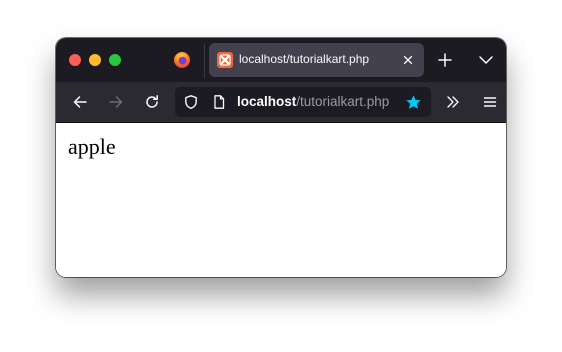 Image resolution: width=562 pixels, height=352 pixels. I want to click on tab-active: localhost/tutorialkart.php, so click(316, 60).